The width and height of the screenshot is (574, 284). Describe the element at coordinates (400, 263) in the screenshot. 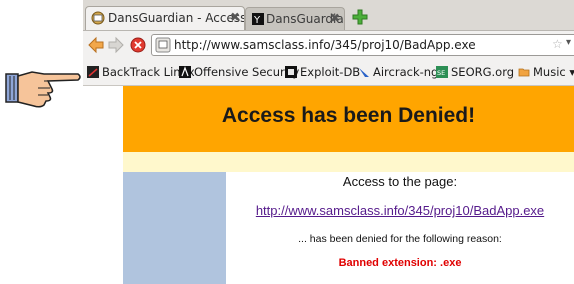

I see `denial-reason: Banned extension: .exe` at that location.